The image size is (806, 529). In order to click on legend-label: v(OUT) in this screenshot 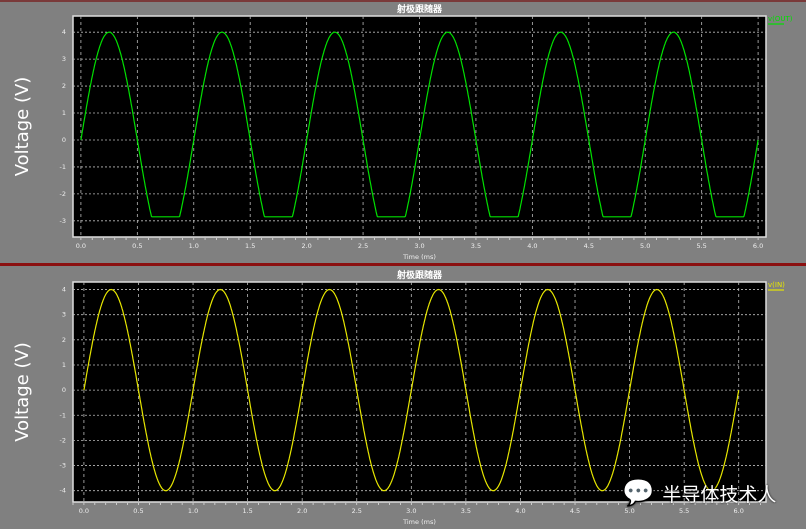, I will do `click(780, 19)`.